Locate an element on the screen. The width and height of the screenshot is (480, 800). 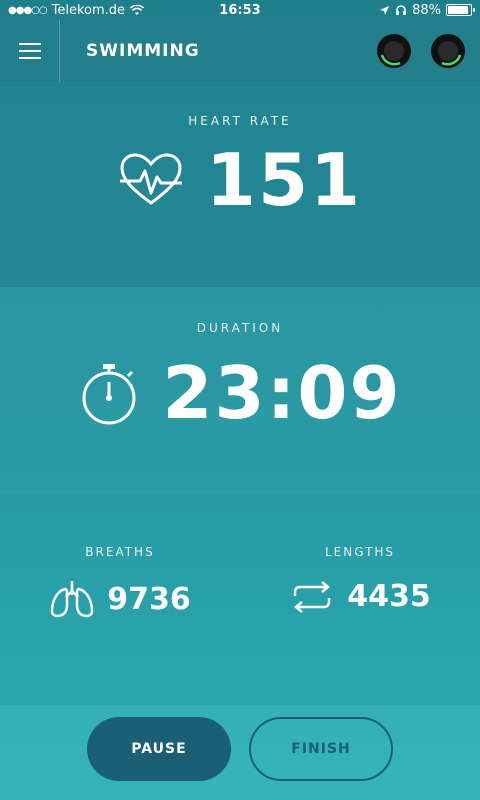
duration-label: DURATION is located at coordinates (240, 328).